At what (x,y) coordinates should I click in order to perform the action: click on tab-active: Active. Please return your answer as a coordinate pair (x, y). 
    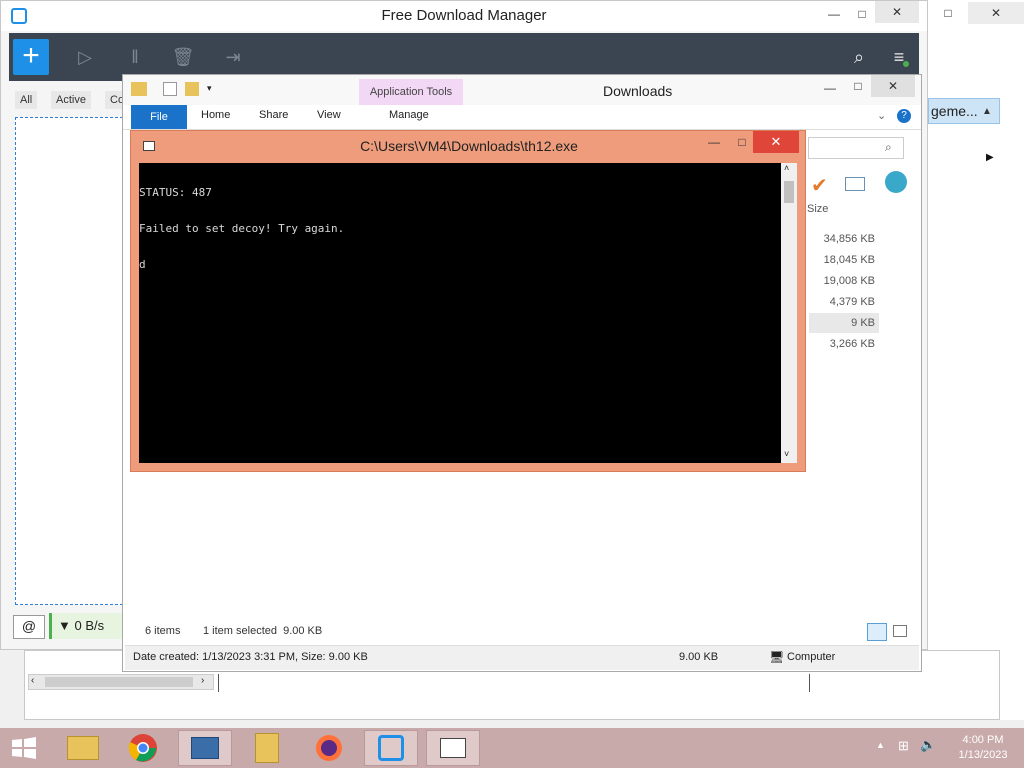
    Looking at the image, I should click on (71, 100).